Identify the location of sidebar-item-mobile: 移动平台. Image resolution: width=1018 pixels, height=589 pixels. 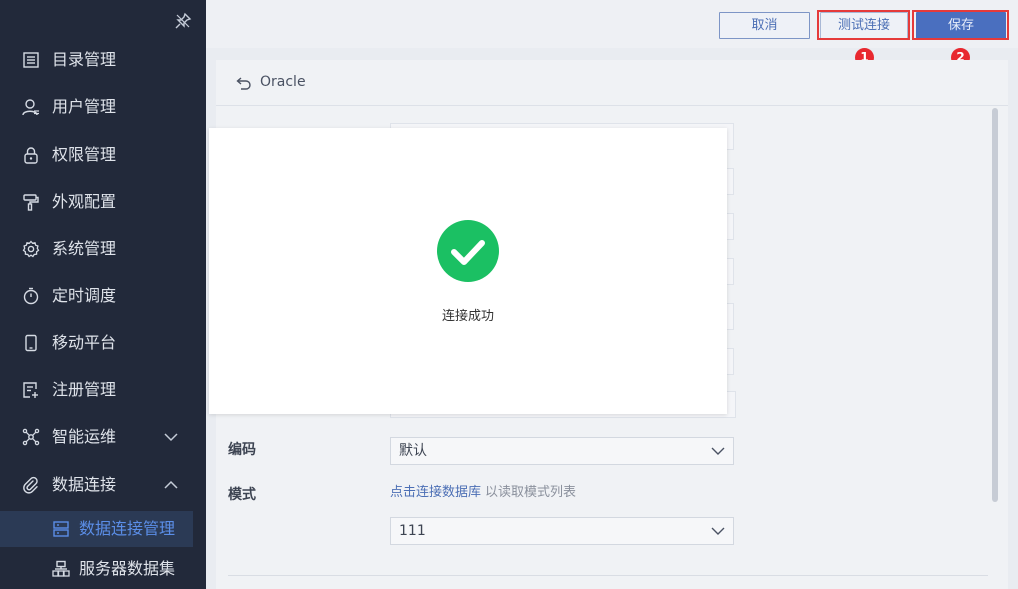
(103, 343).